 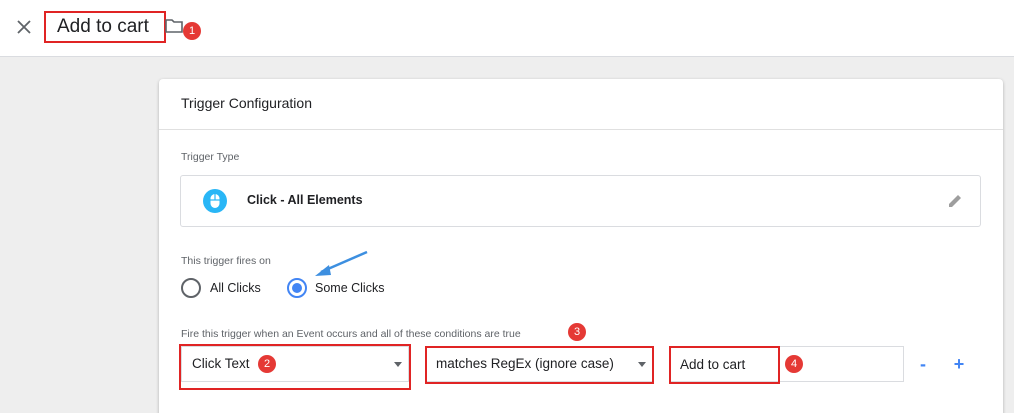 I want to click on variable-select-value: Click Text, so click(x=221, y=363).